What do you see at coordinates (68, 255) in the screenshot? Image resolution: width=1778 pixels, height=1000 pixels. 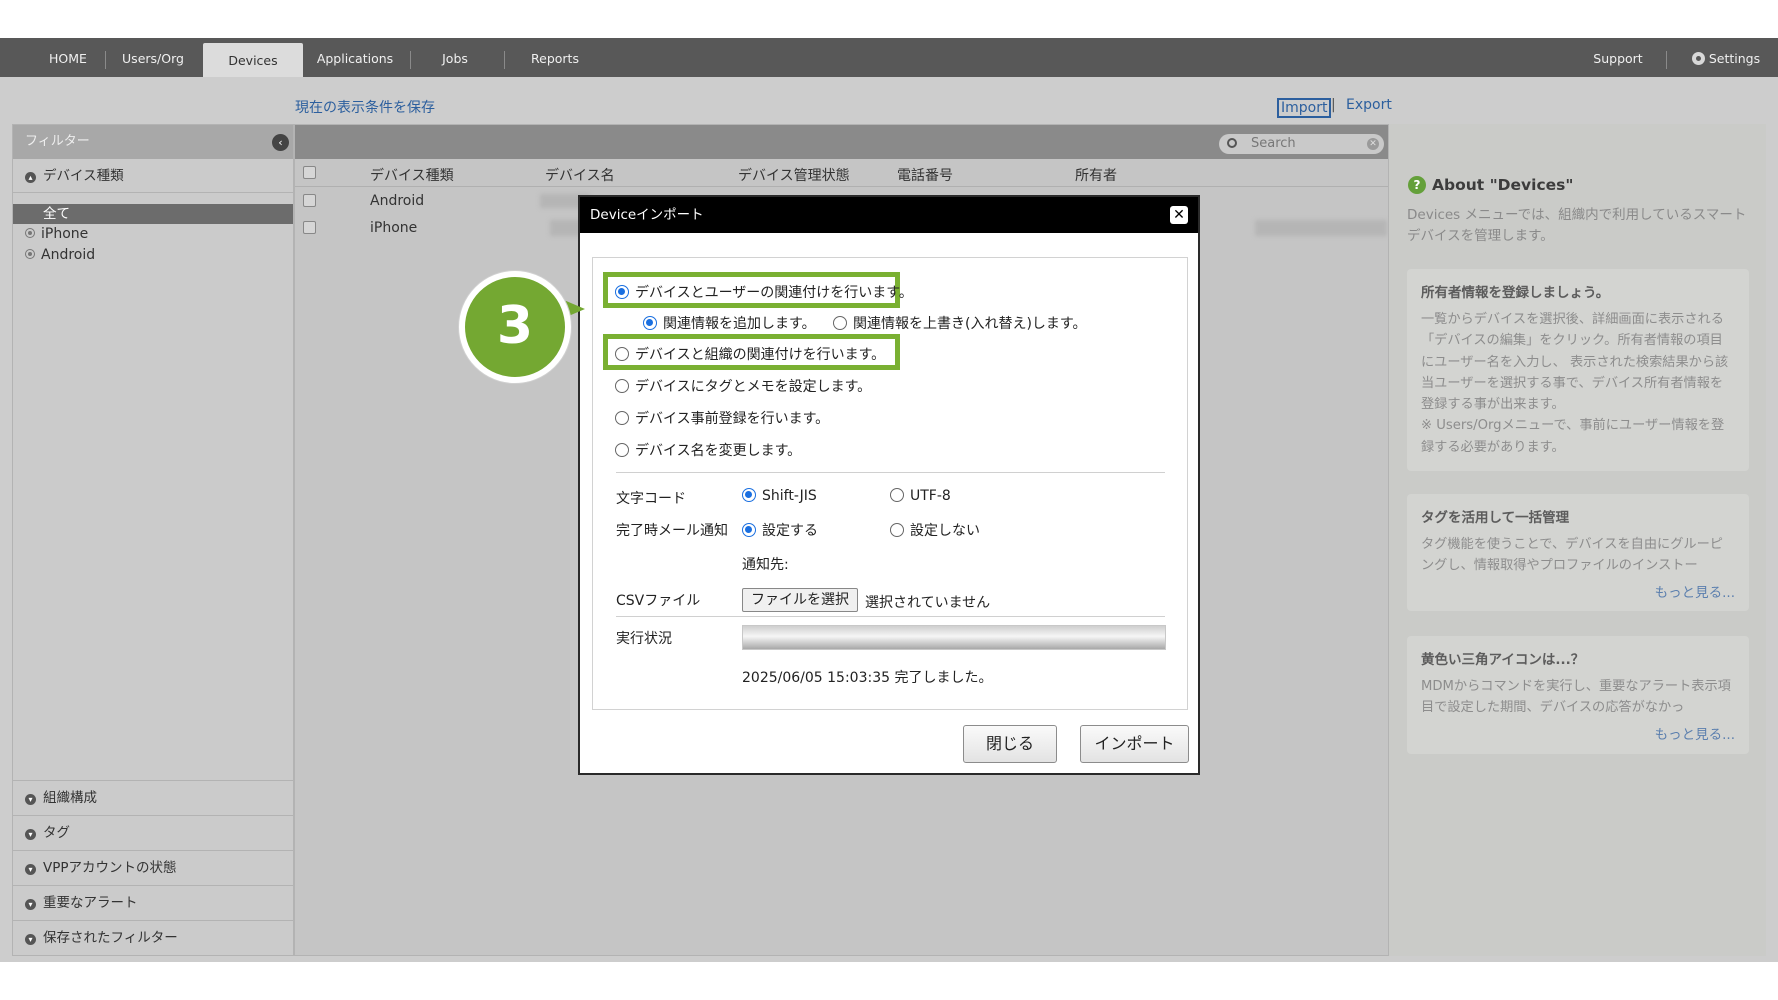 I see `filter-item-label: Android` at bounding box center [68, 255].